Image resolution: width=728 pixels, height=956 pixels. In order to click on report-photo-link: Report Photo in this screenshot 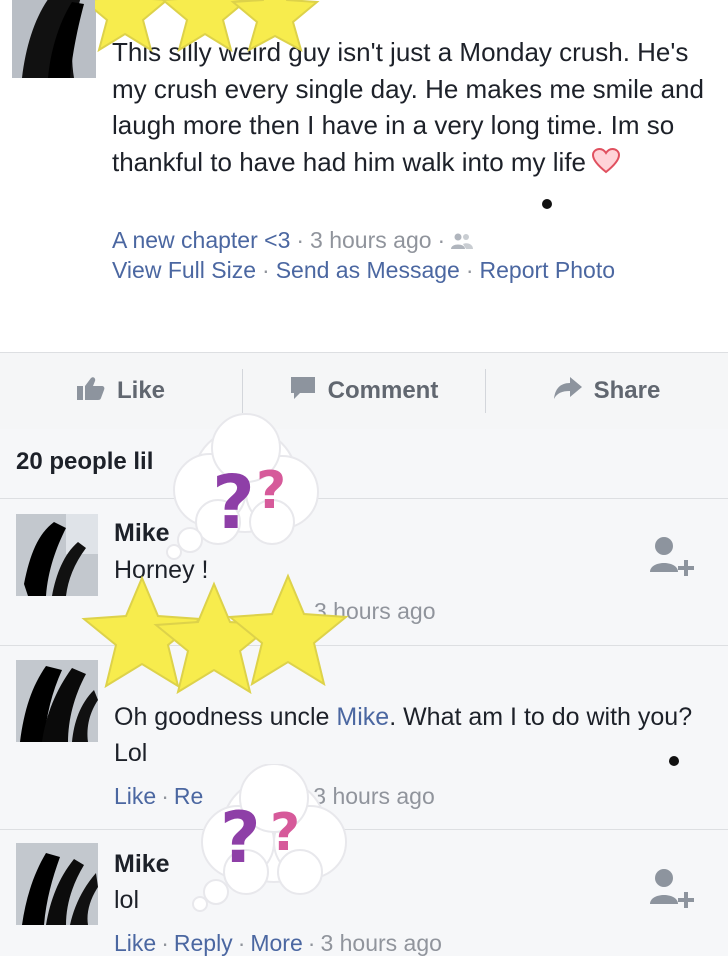, I will do `click(548, 270)`.